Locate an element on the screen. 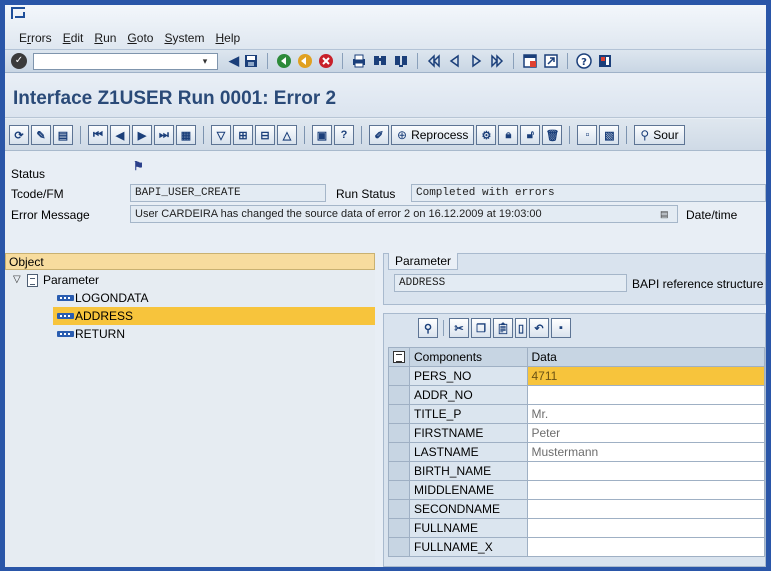  data-cell: Mr. is located at coordinates (645, 414).